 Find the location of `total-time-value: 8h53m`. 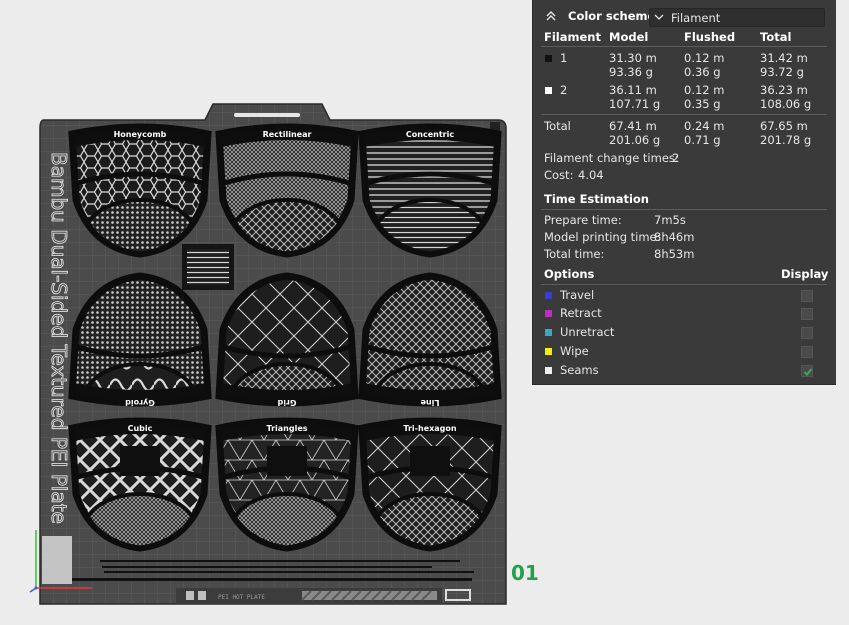

total-time-value: 8h53m is located at coordinates (674, 254).